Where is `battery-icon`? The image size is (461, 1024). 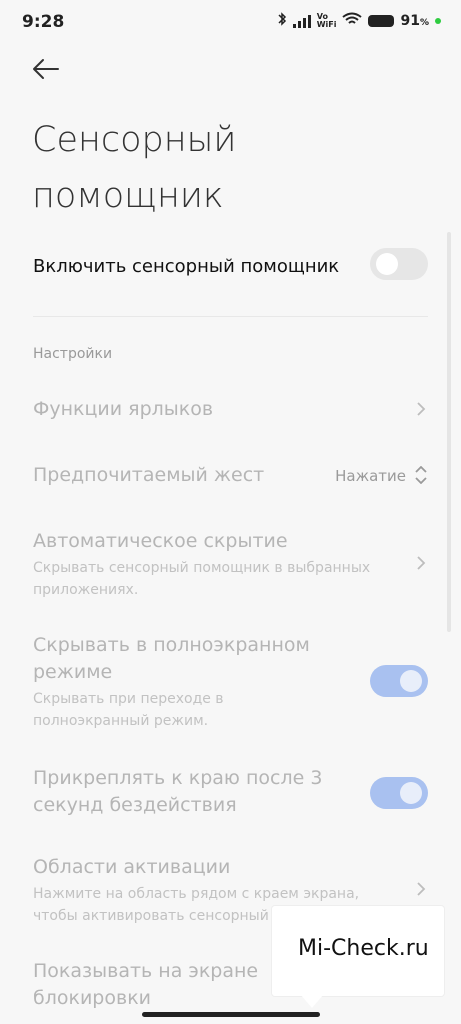 battery-icon is located at coordinates (381, 21).